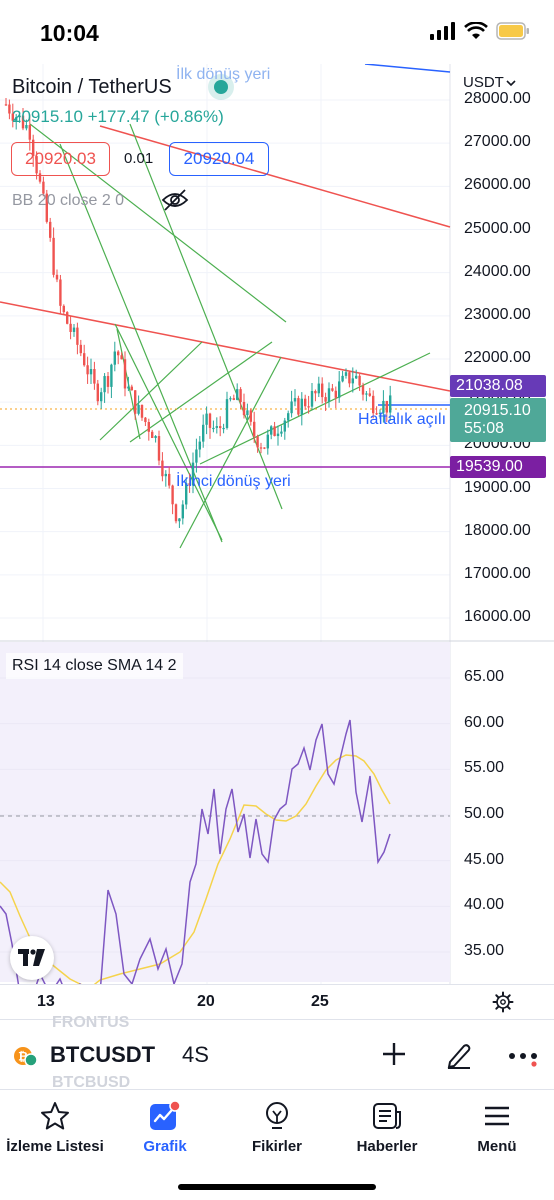 This screenshot has height=1200, width=554. Describe the element at coordinates (277, 1001) in the screenshot. I see `time-axis: 13 20 25` at that location.